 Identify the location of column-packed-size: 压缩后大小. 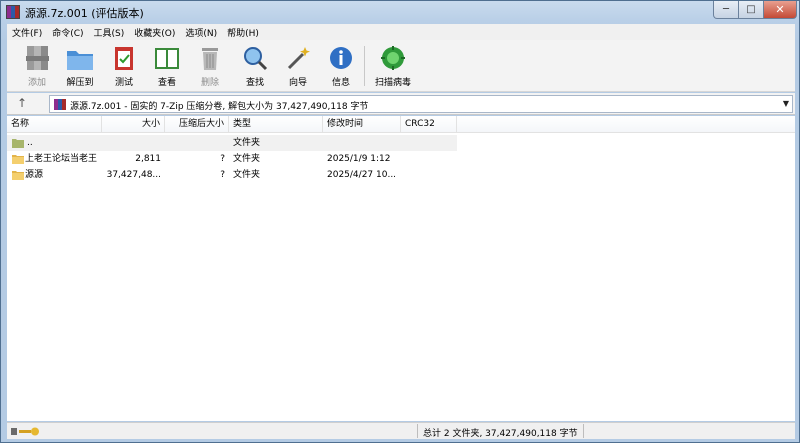
(197, 124).